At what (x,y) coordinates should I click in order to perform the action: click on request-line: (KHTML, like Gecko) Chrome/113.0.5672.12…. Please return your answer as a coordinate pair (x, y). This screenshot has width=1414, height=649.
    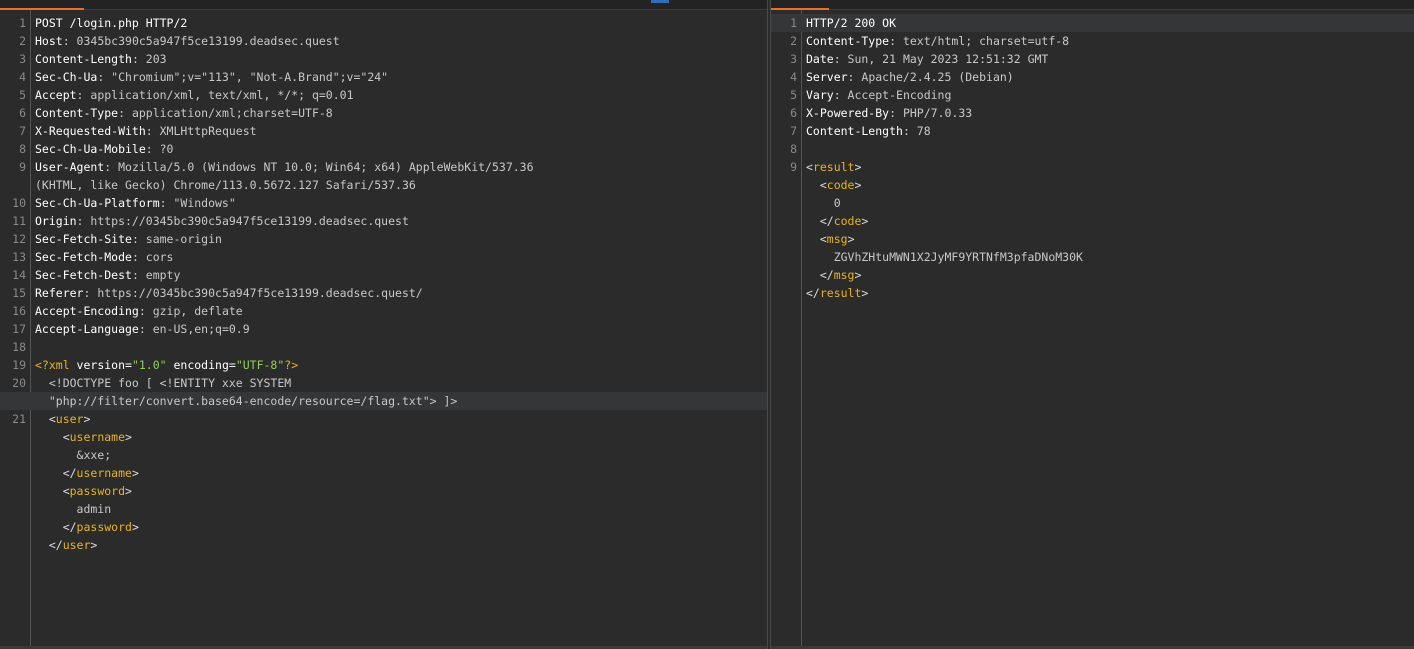
    Looking at the image, I should click on (383, 185).